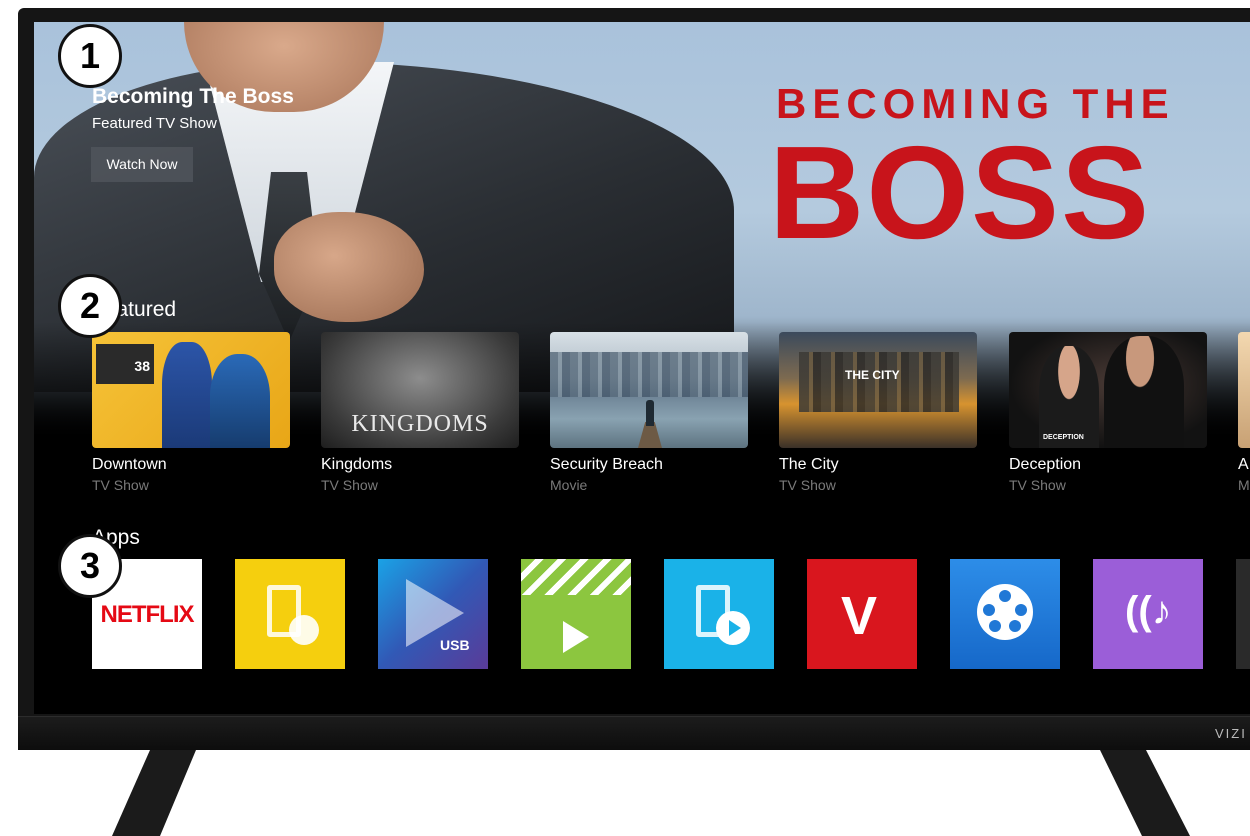 This screenshot has width=1250, height=836. What do you see at coordinates (154, 793) in the screenshot?
I see `tv-leg-left` at bounding box center [154, 793].